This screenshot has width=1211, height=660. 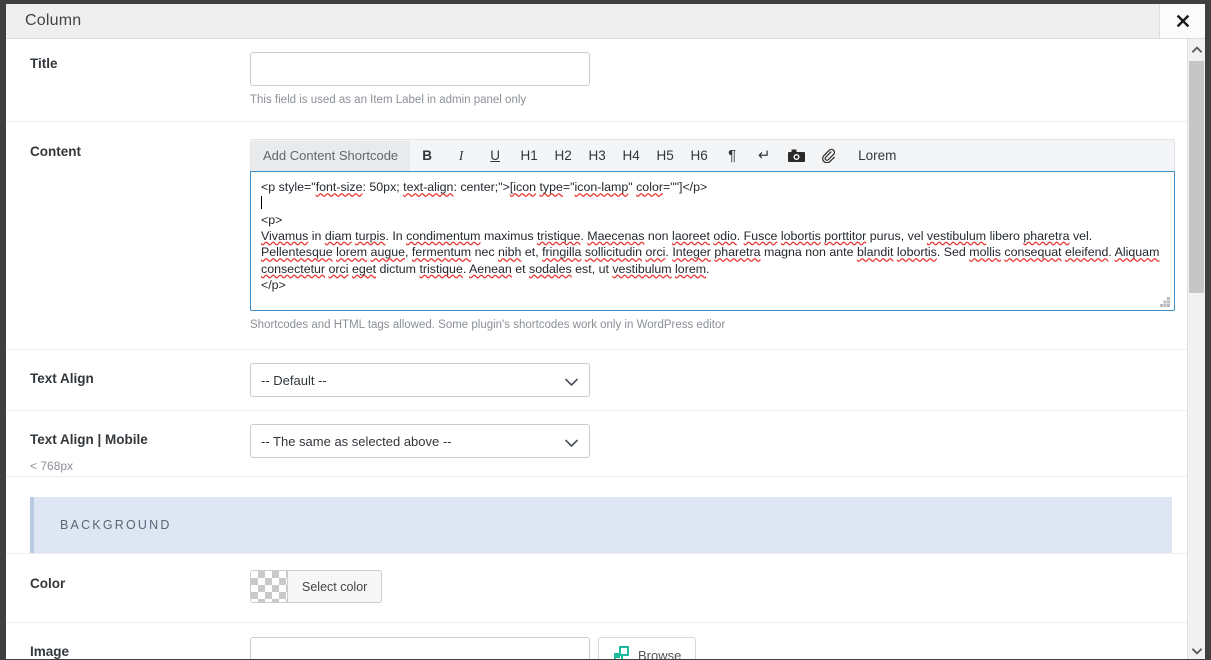 I want to click on section-background: BACKGROUND, so click(x=596, y=516).